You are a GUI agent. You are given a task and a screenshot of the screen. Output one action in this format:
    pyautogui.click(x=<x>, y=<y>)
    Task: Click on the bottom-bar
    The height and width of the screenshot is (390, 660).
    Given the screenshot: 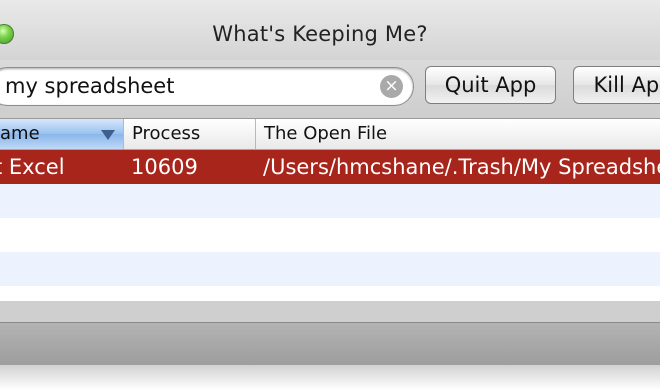 What is the action you would take?
    pyautogui.click(x=330, y=343)
    